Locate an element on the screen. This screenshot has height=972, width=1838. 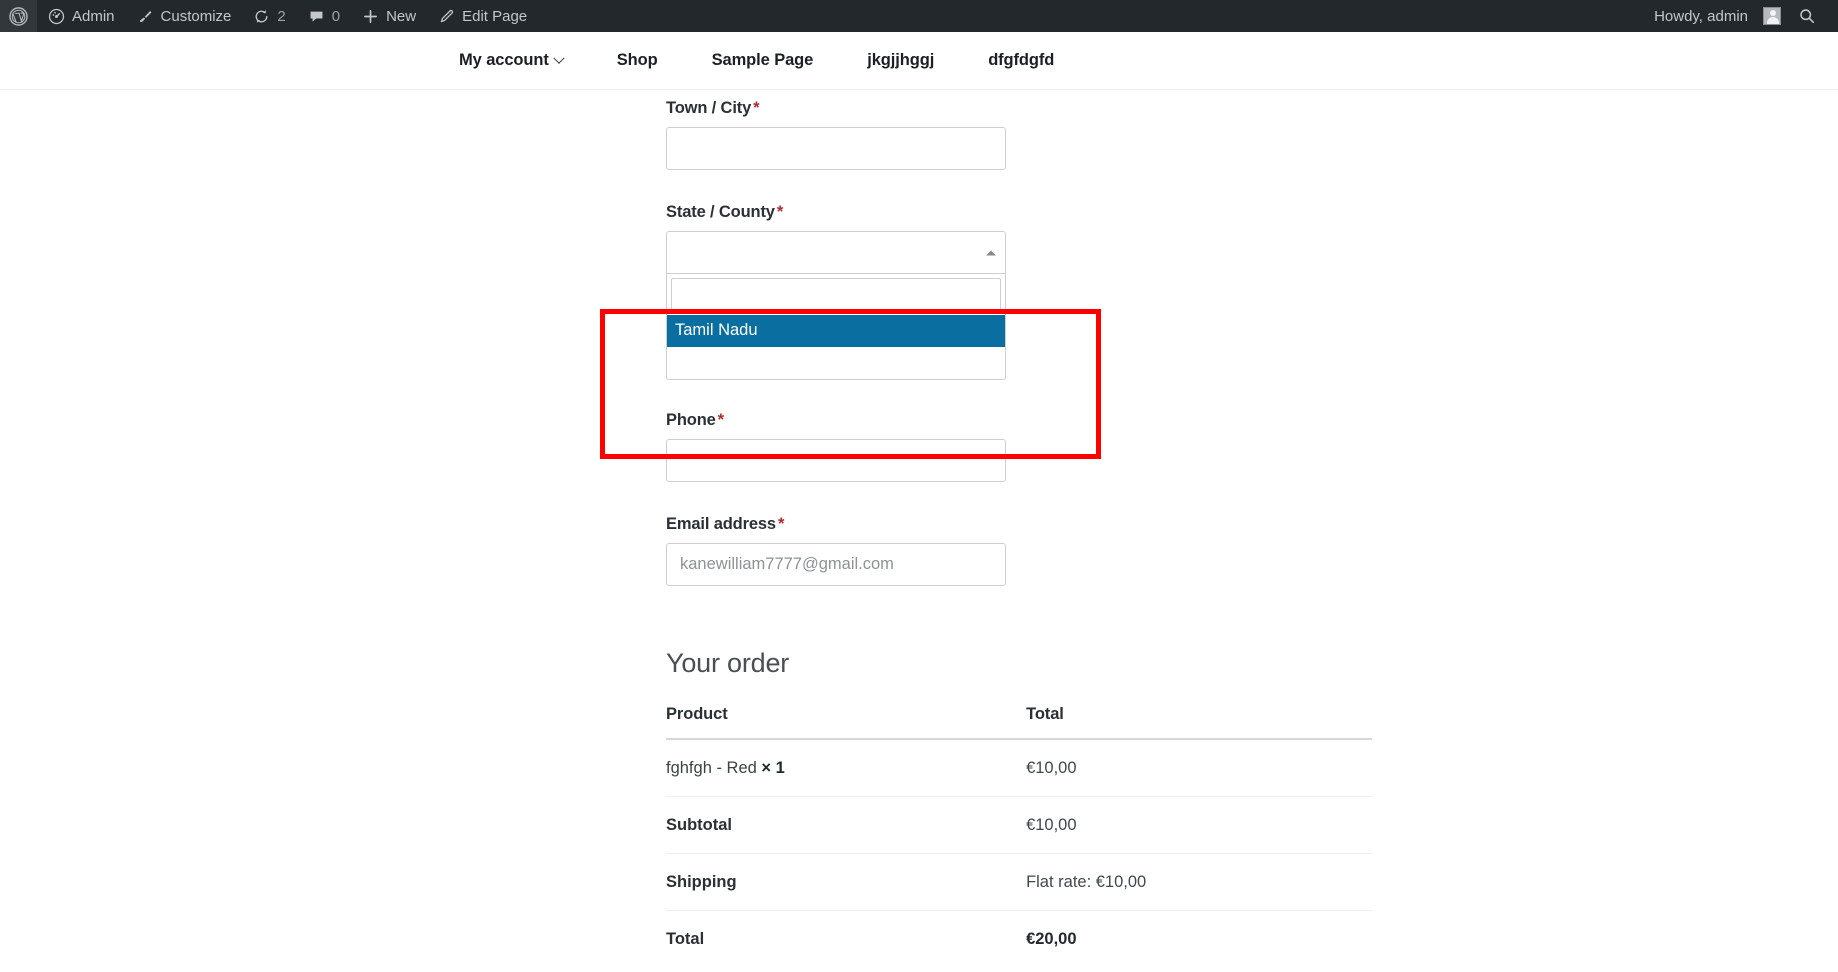
order-cell-product-total: €10,00 is located at coordinates (1199, 768).